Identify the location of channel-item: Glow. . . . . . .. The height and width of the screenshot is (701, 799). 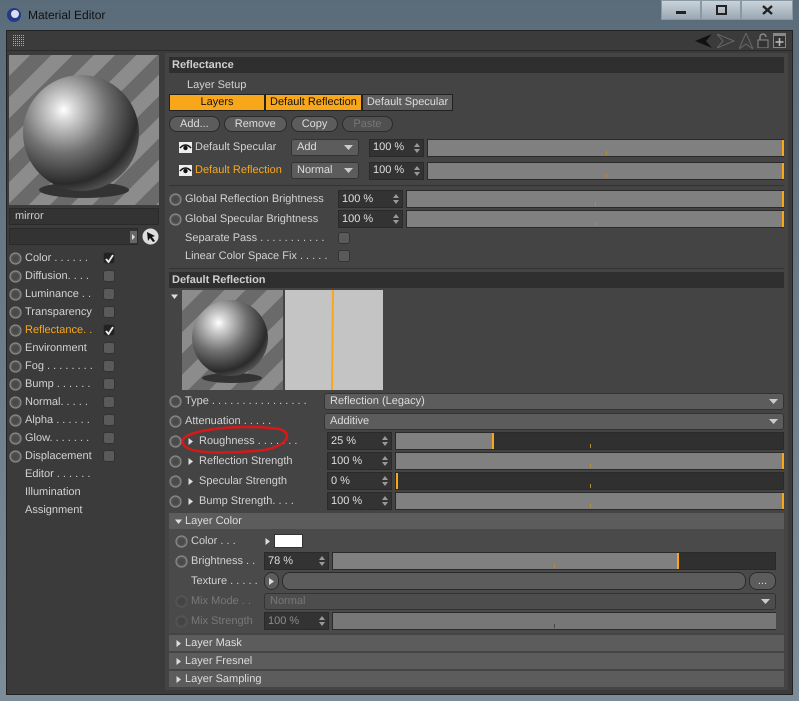
(62, 438).